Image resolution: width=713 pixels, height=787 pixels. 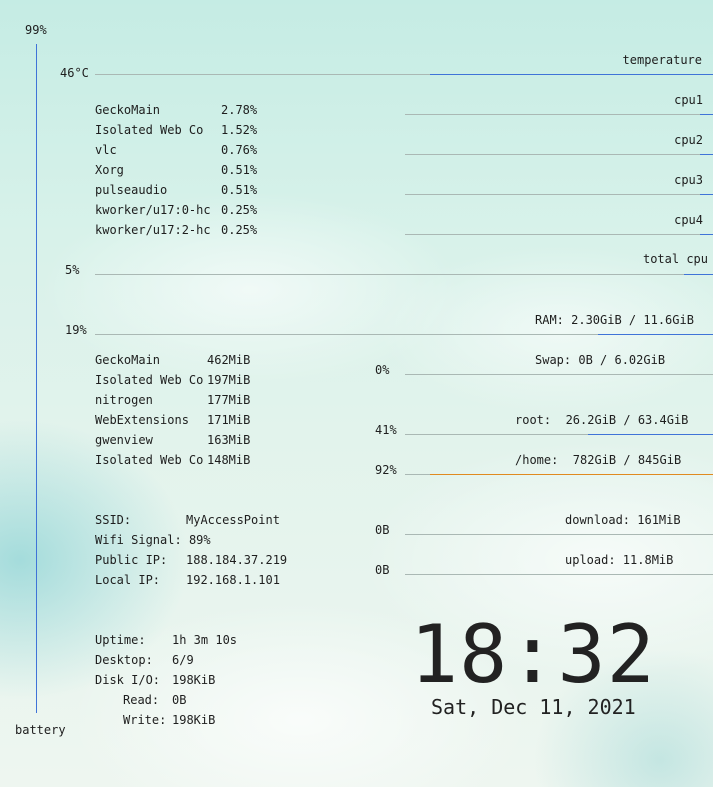 I want to click on battery-percent: 99%, so click(x=36, y=30).